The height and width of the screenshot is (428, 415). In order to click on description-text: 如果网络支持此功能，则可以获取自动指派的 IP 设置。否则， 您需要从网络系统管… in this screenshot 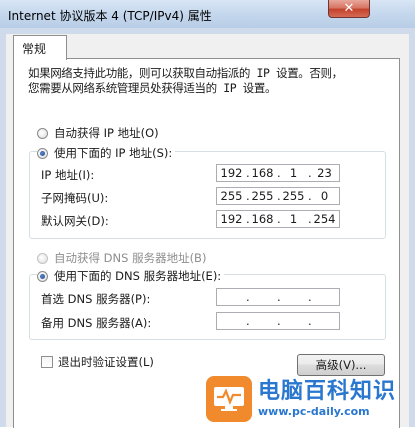, I will do `click(185, 80)`.